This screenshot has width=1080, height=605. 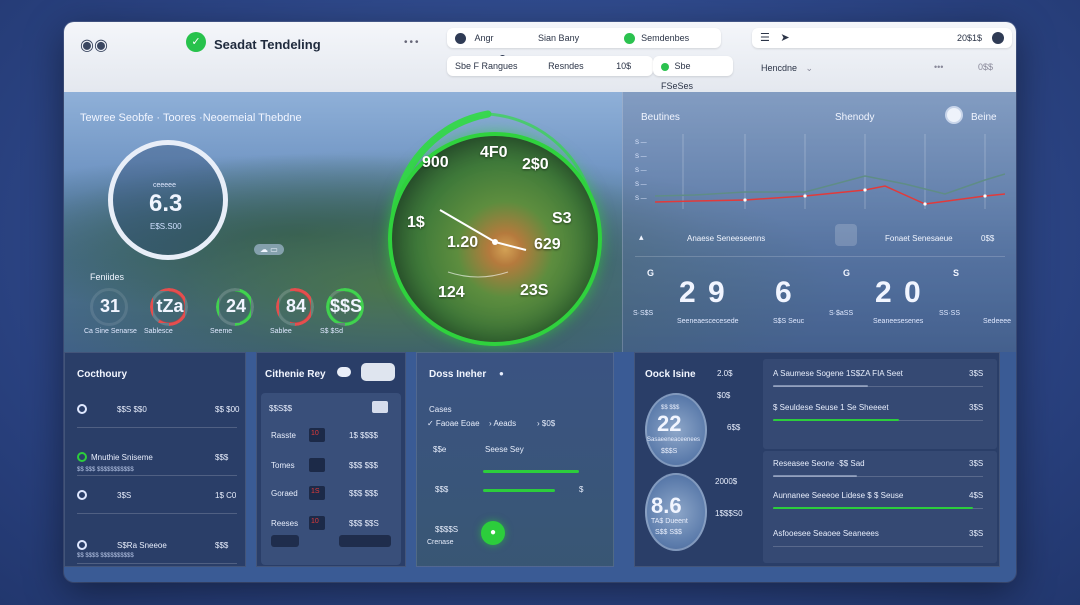 What do you see at coordinates (820, 171) in the screenshot?
I see `trend-chart: S — S — S — S — S —` at bounding box center [820, 171].